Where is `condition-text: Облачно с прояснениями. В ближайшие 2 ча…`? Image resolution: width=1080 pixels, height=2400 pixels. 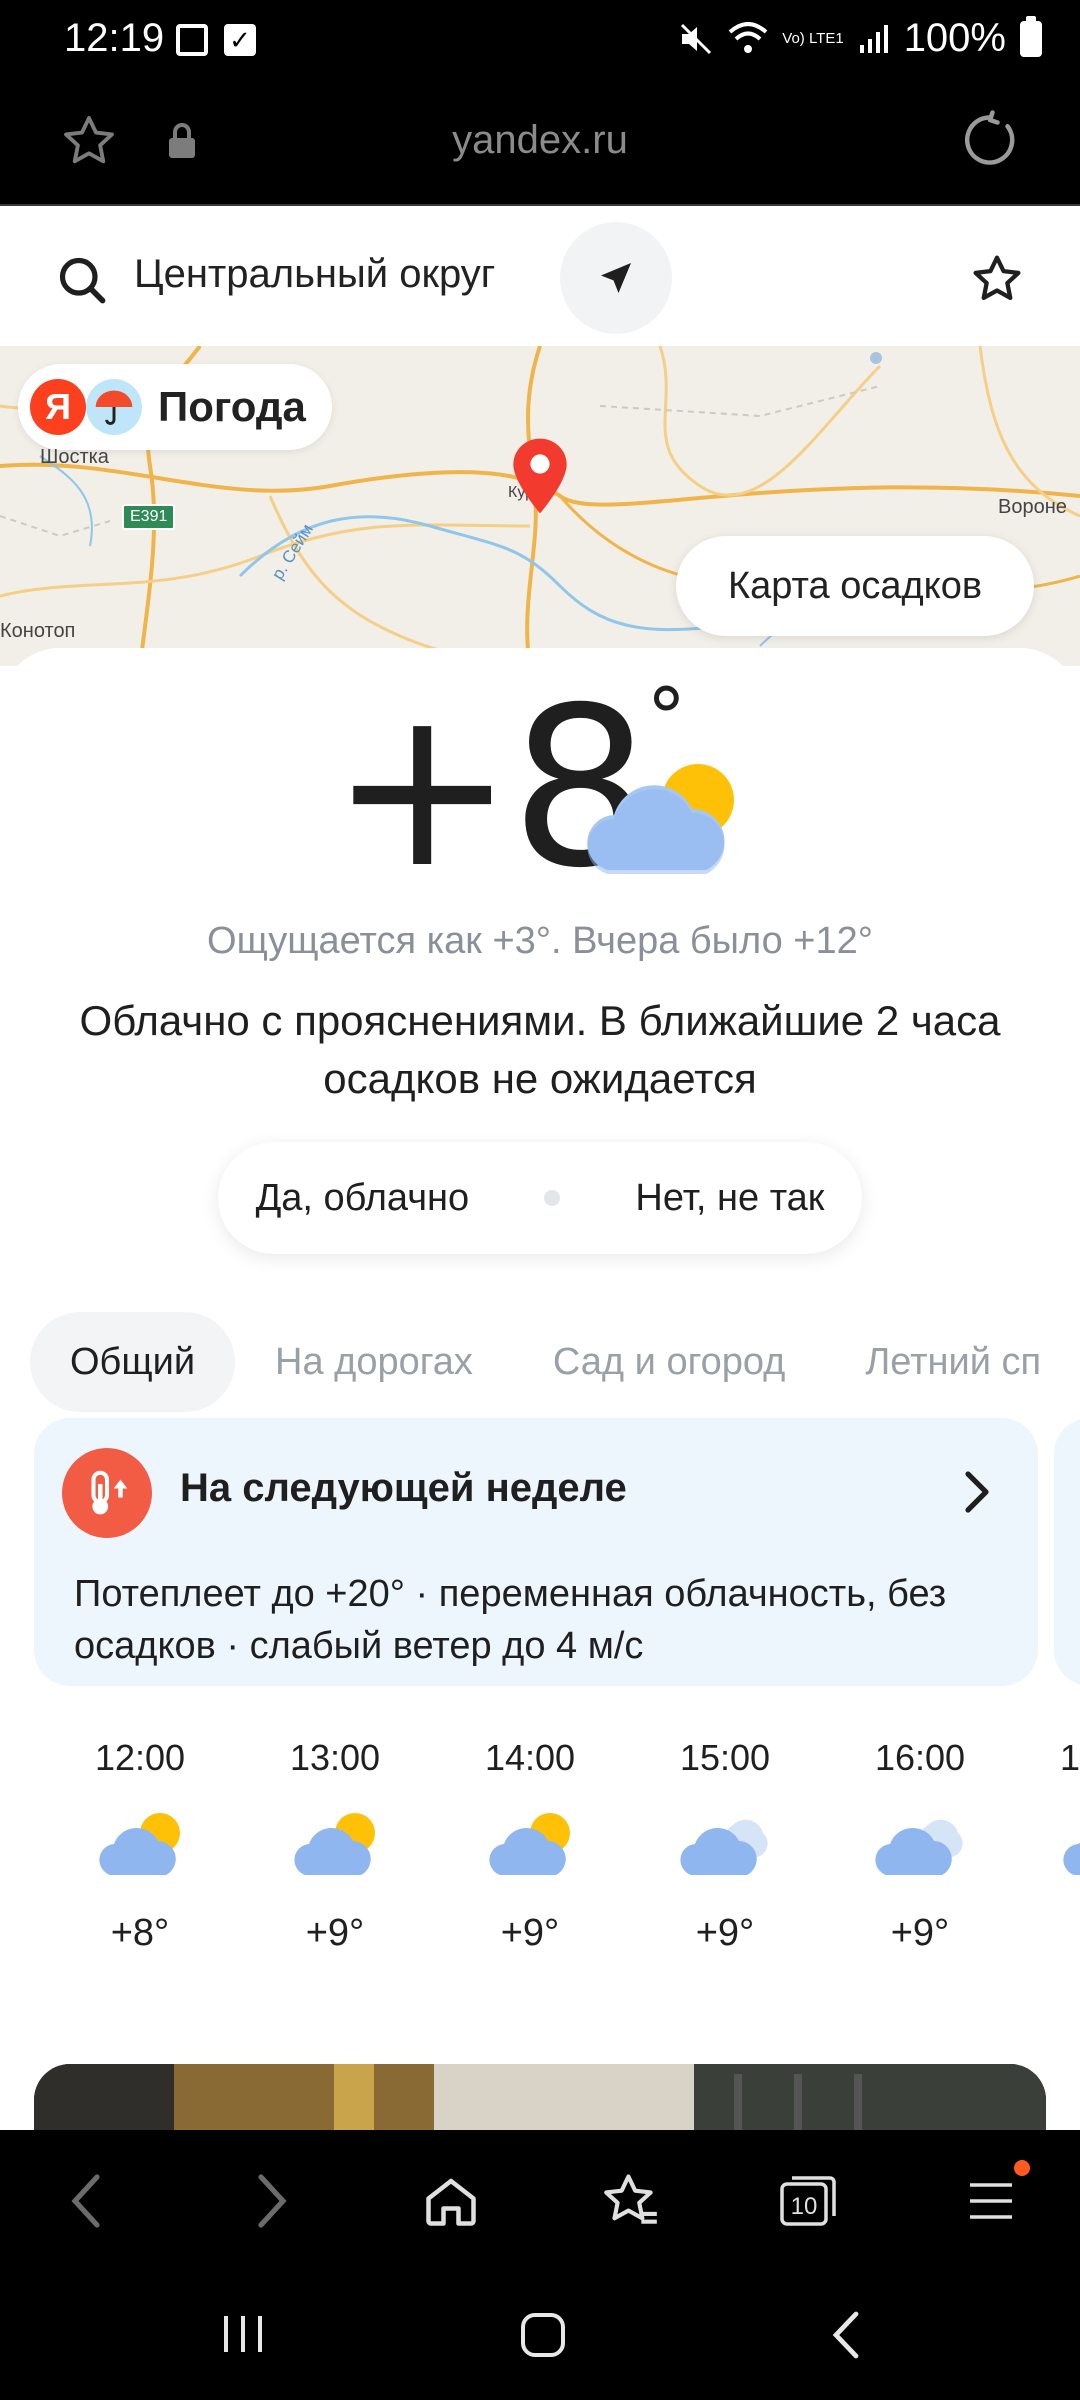
condition-text: Облачно с прояснениями. В ближайшие 2 ча… is located at coordinates (540, 1049).